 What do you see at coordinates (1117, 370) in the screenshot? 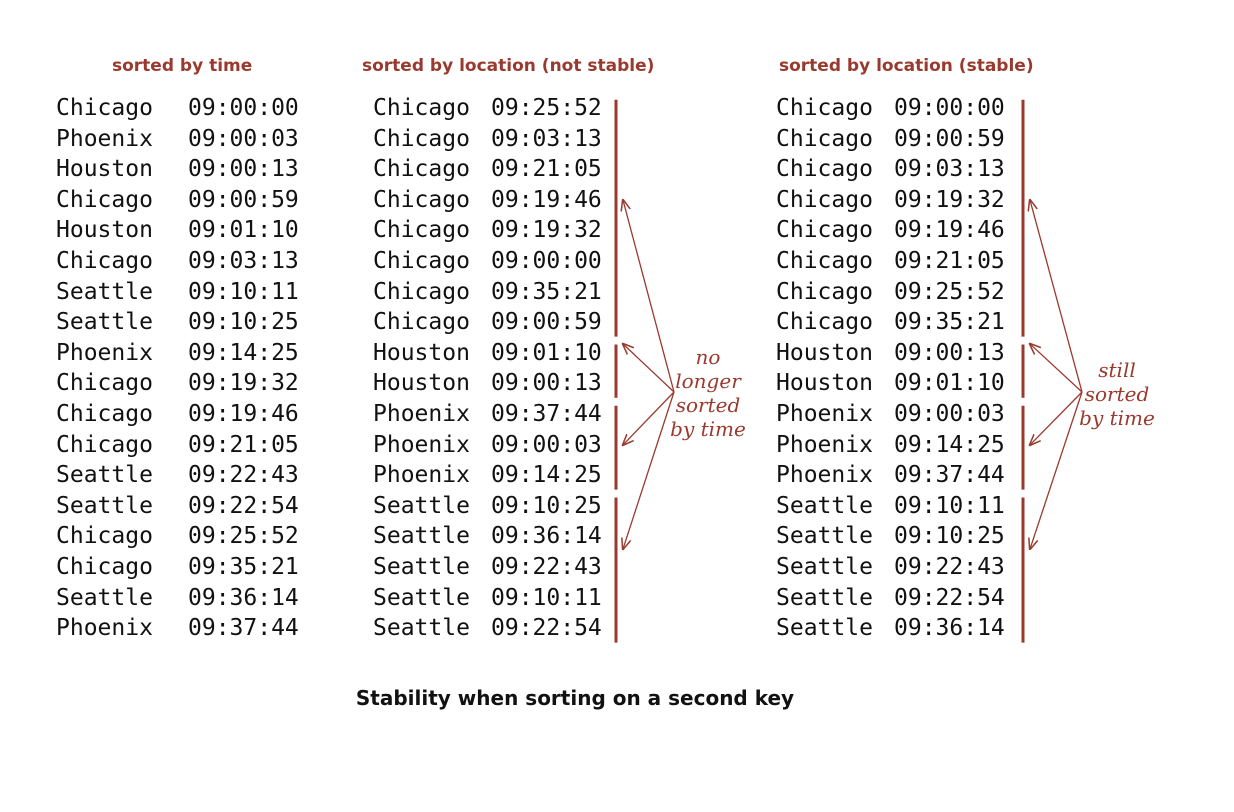
I see `annotation-line: still` at bounding box center [1117, 370].